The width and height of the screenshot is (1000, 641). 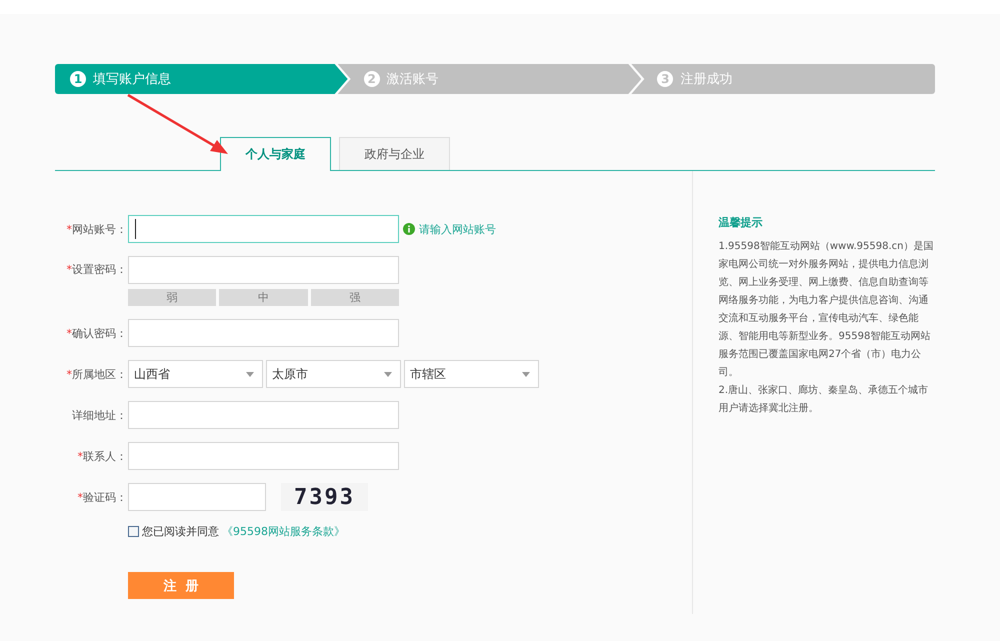 What do you see at coordinates (457, 229) in the screenshot?
I see `input-hint: 请输入网站账号` at bounding box center [457, 229].